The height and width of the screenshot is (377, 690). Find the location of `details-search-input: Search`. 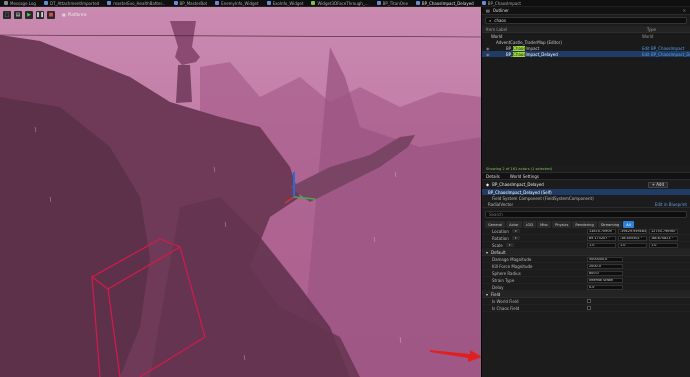

details-search-input: Search is located at coordinates (586, 214).